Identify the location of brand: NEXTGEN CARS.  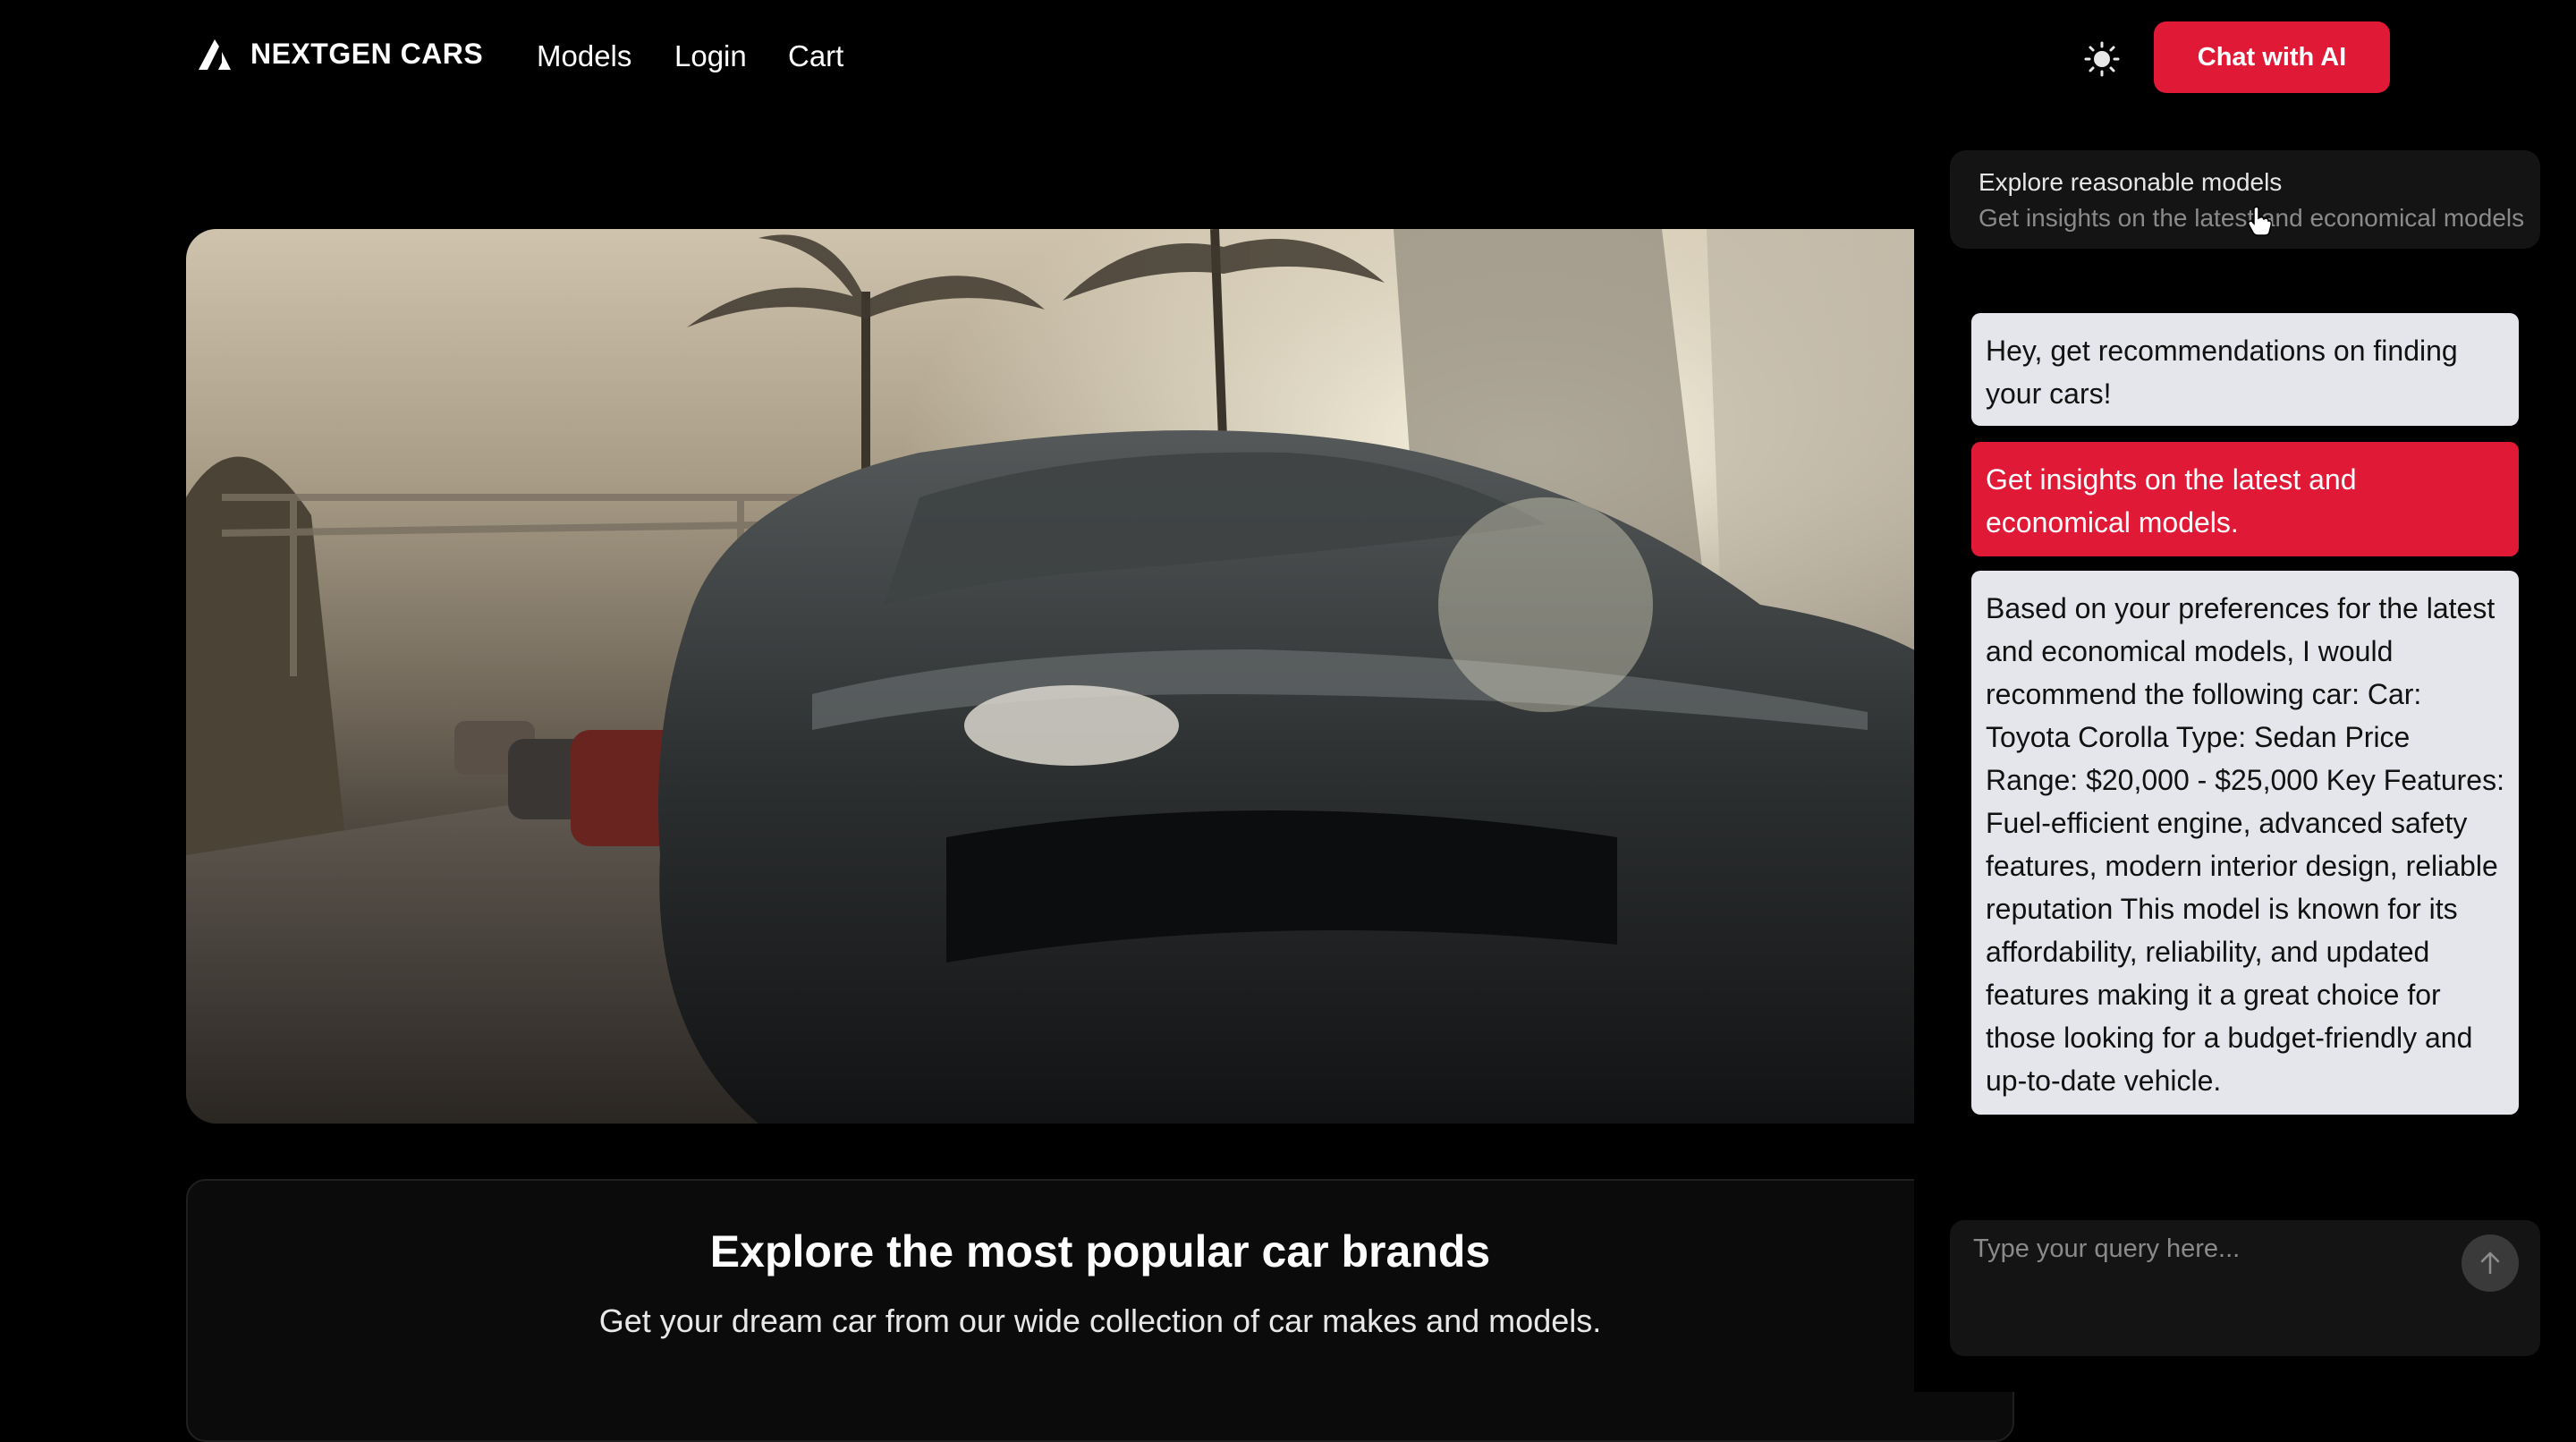
(341, 54).